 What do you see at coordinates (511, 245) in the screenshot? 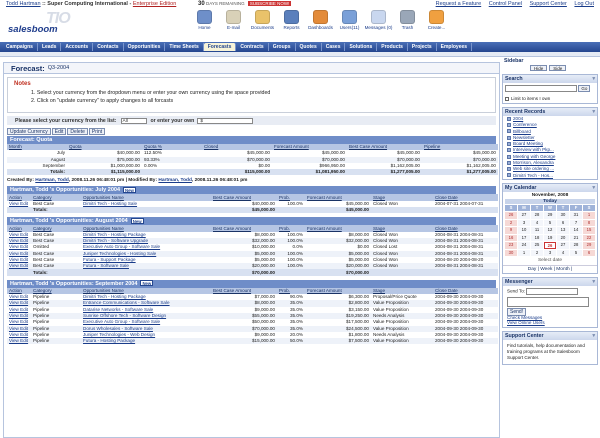
I see `calendar-day: 23` at bounding box center [511, 245].